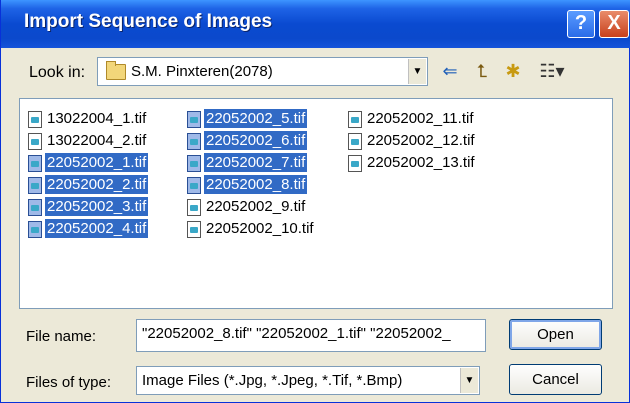 The image size is (630, 403). I want to click on file-item-label: 22052002_7.tif, so click(256, 162).